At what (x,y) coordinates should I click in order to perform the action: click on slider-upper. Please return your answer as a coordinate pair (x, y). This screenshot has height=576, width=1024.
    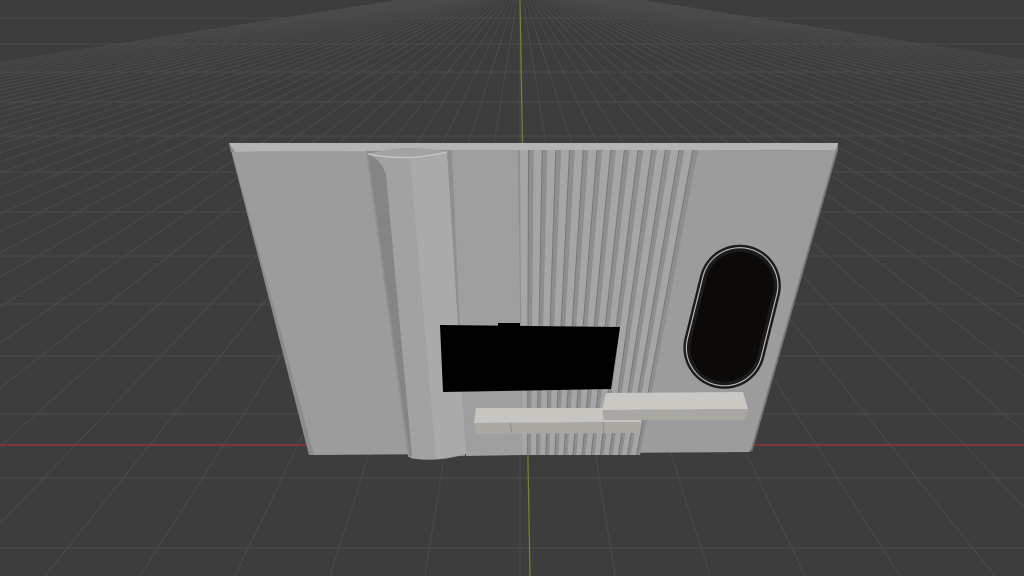
    Looking at the image, I should click on (675, 406).